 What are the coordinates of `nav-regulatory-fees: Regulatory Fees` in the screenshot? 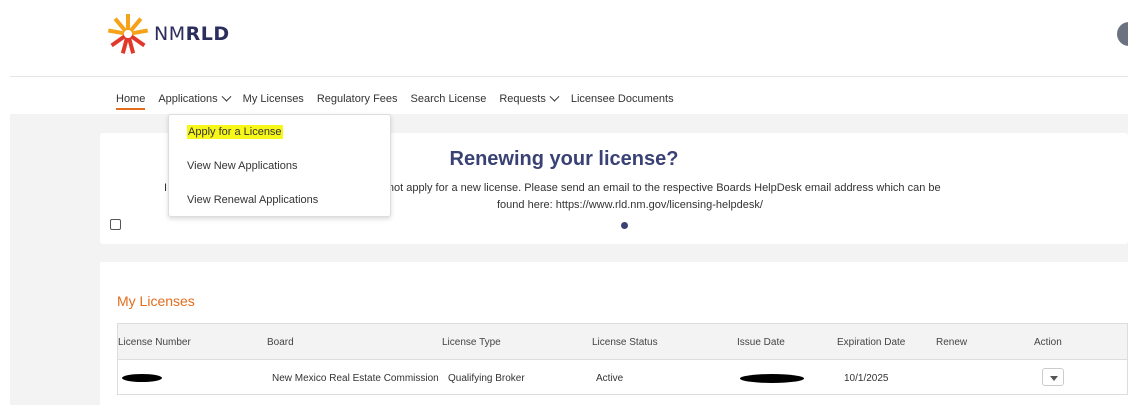 It's located at (357, 99).